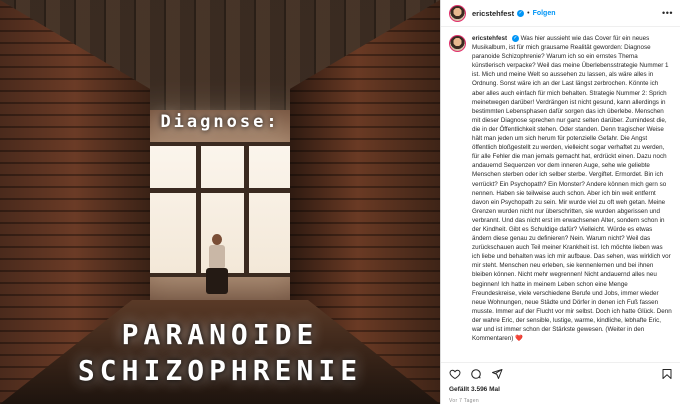  What do you see at coordinates (457, 13) in the screenshot?
I see `avatar` at bounding box center [457, 13].